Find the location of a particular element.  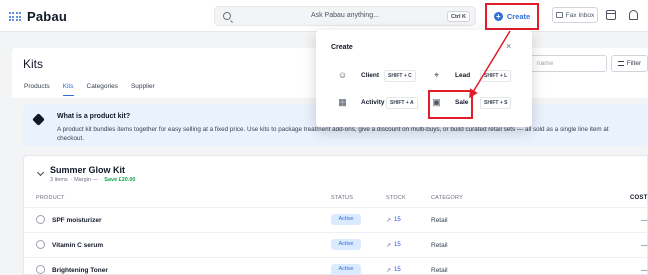

create-activity-shortcut: SHIFT + A is located at coordinates (402, 103).